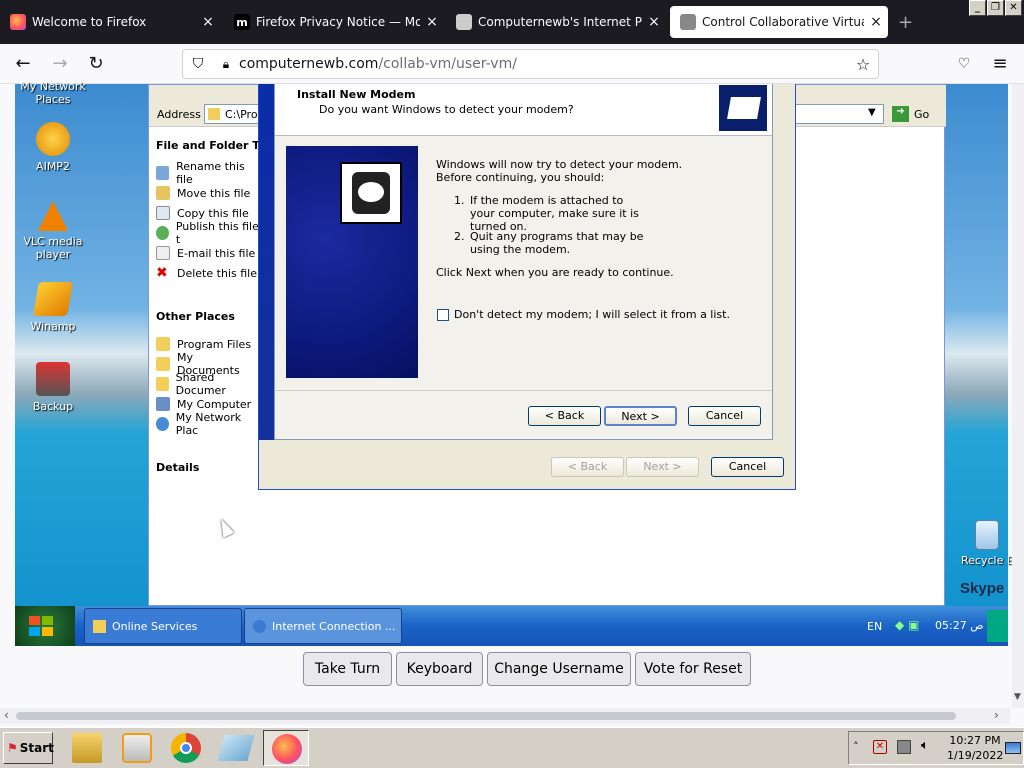  What do you see at coordinates (905, 22) in the screenshot?
I see `new-tab-button: +` at bounding box center [905, 22].